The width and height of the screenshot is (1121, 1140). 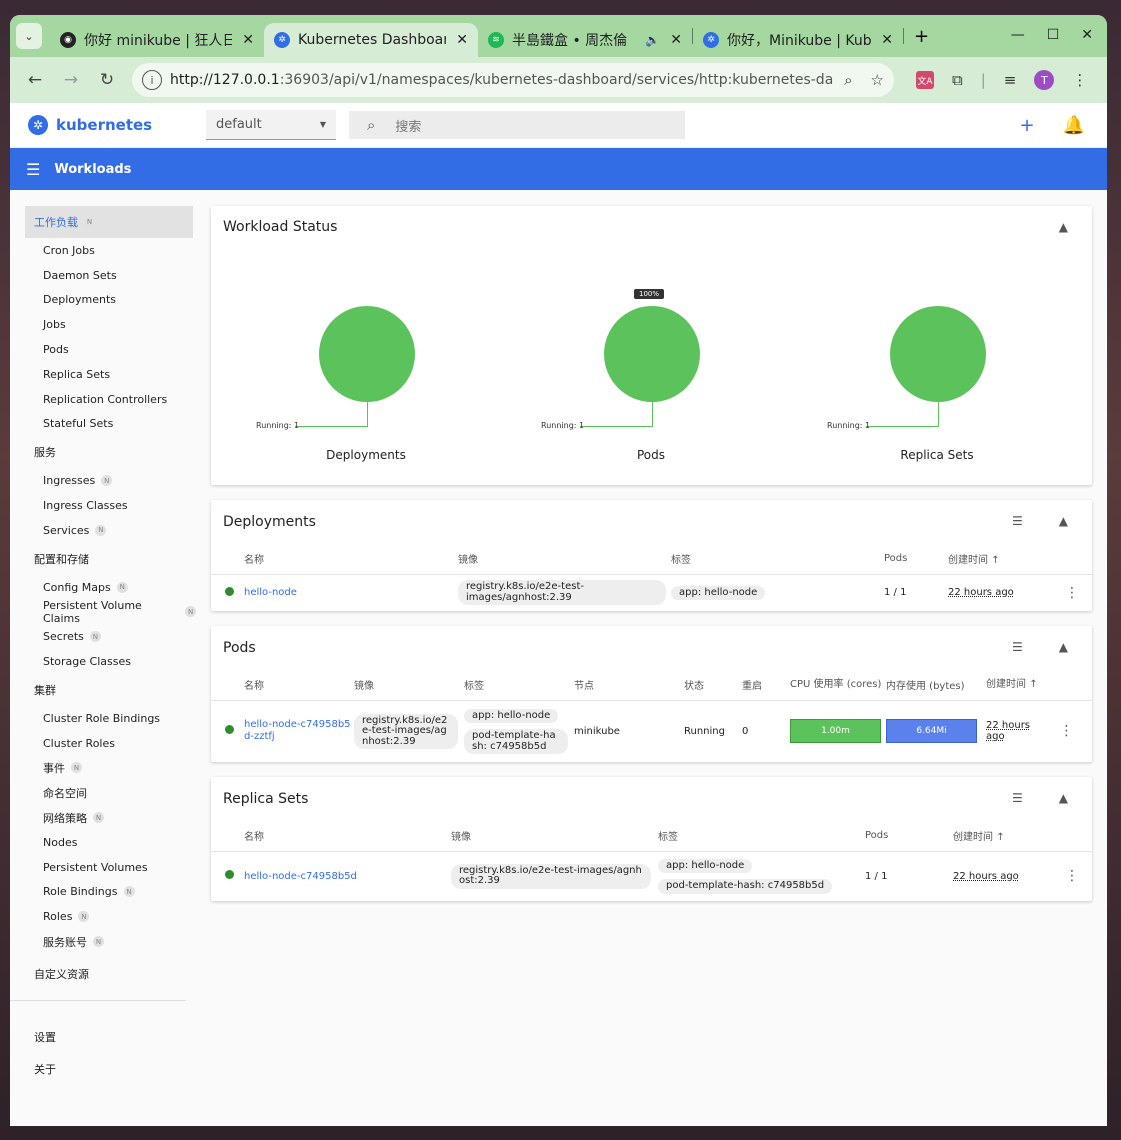 What do you see at coordinates (1087, 35) in the screenshot?
I see `close-window-icon: ✕` at bounding box center [1087, 35].